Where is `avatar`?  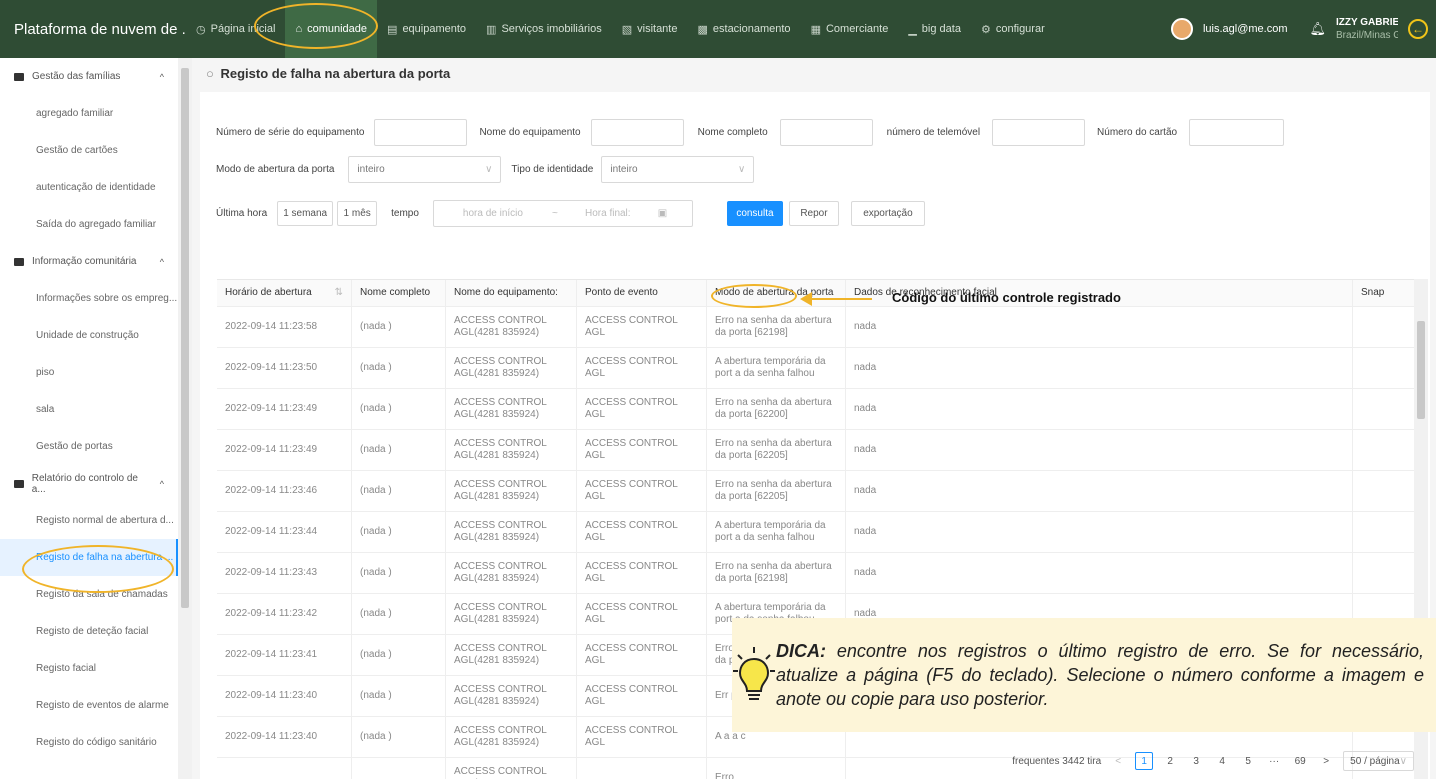 avatar is located at coordinates (1181, 29).